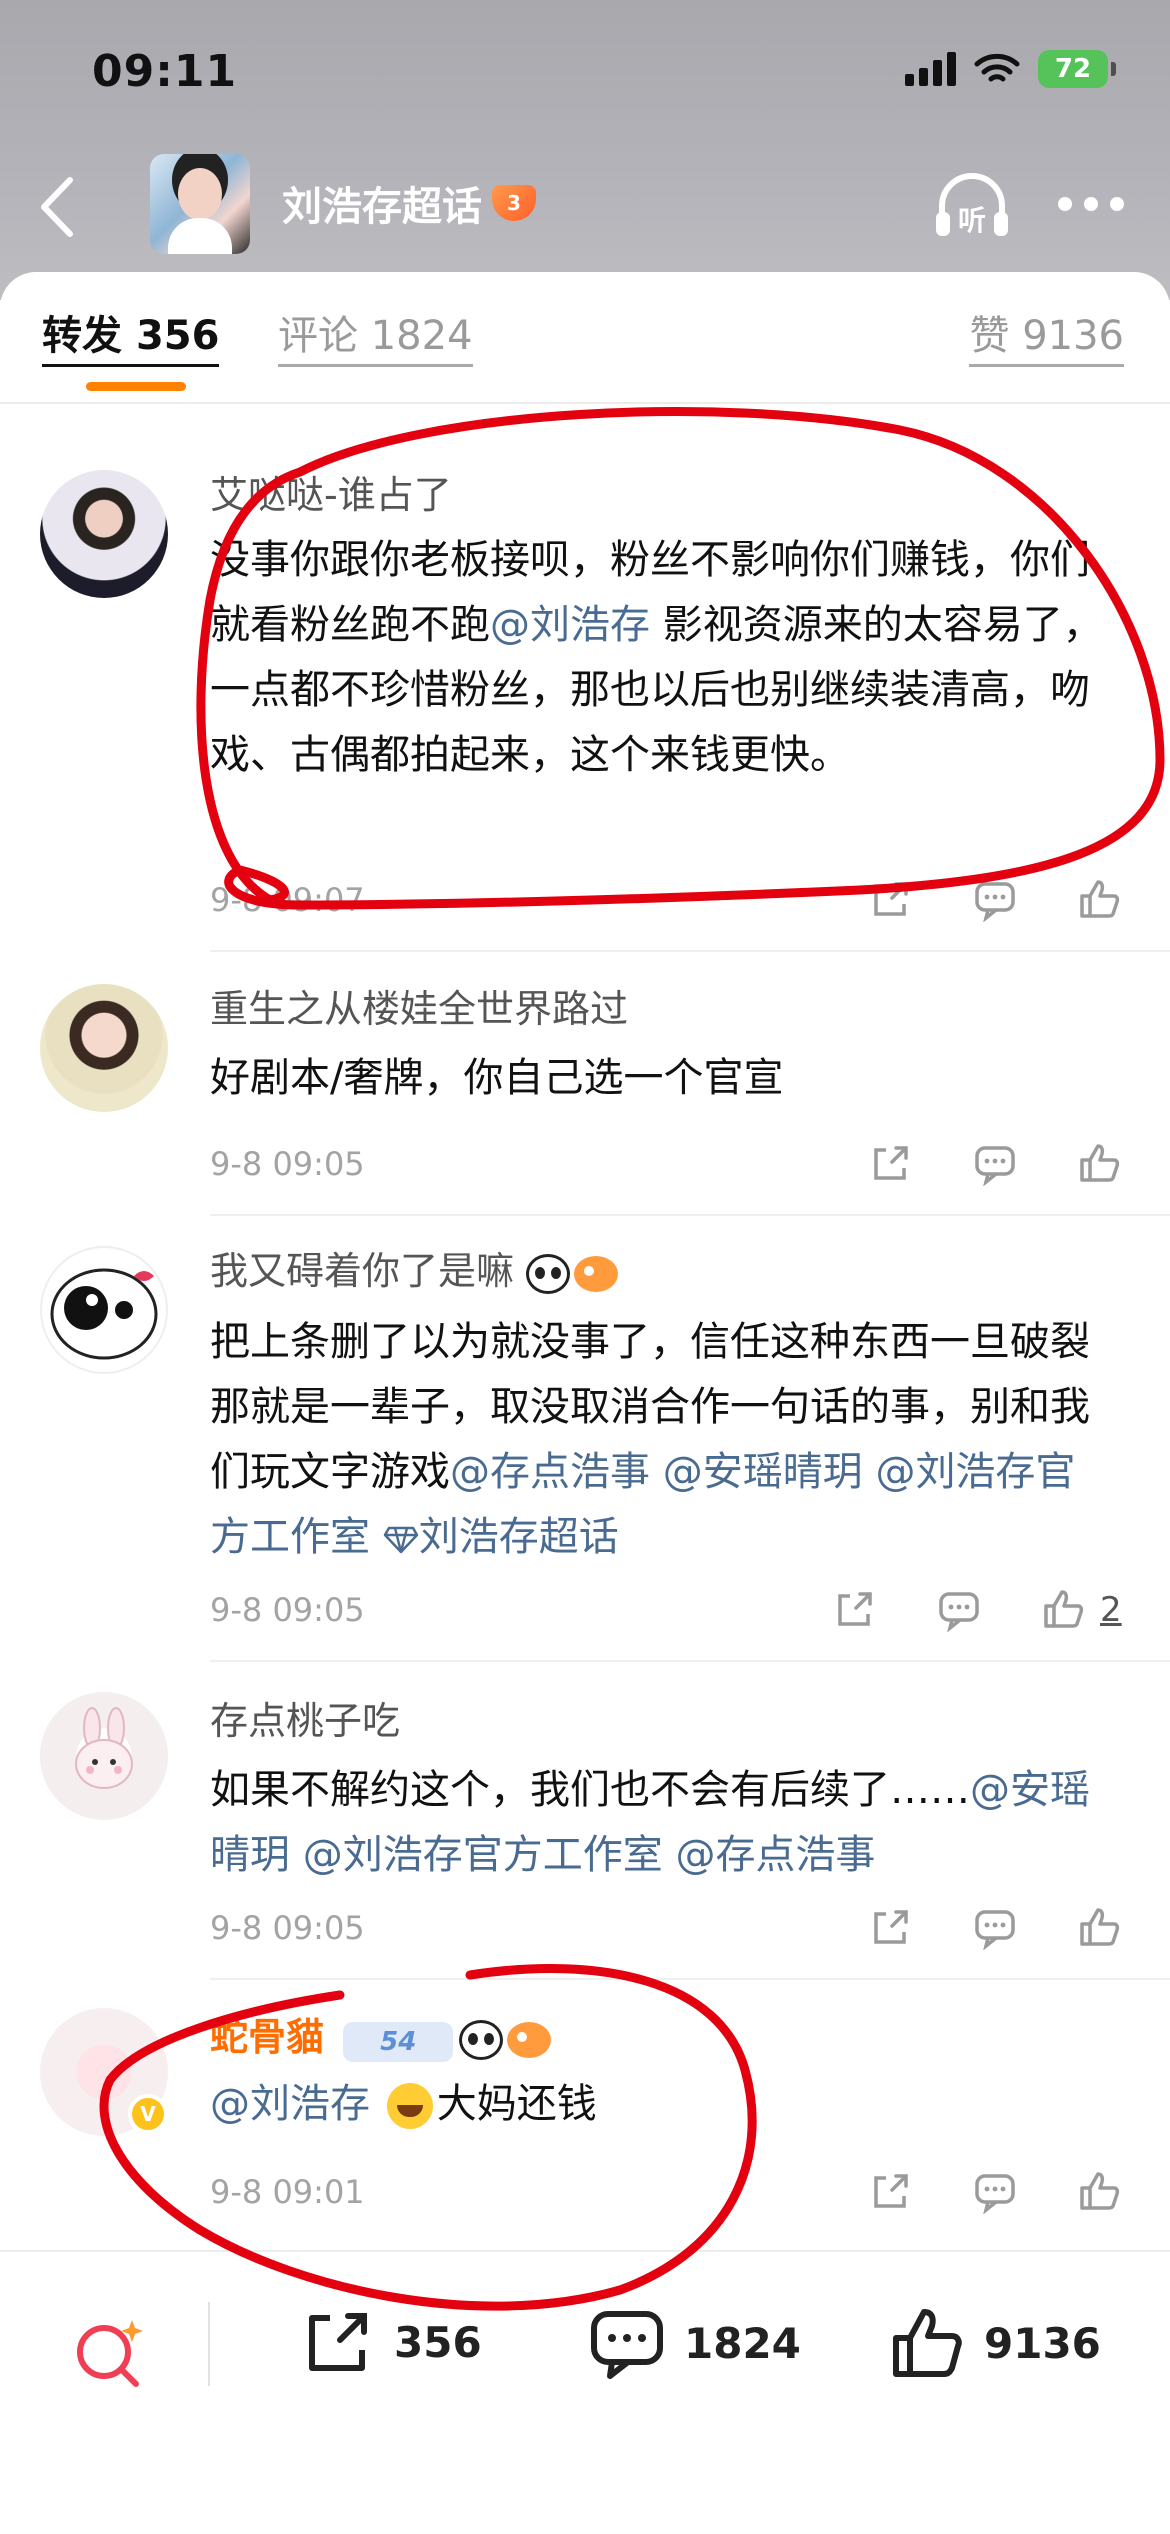  What do you see at coordinates (165, 71) in the screenshot?
I see `status-time: 09:11` at bounding box center [165, 71].